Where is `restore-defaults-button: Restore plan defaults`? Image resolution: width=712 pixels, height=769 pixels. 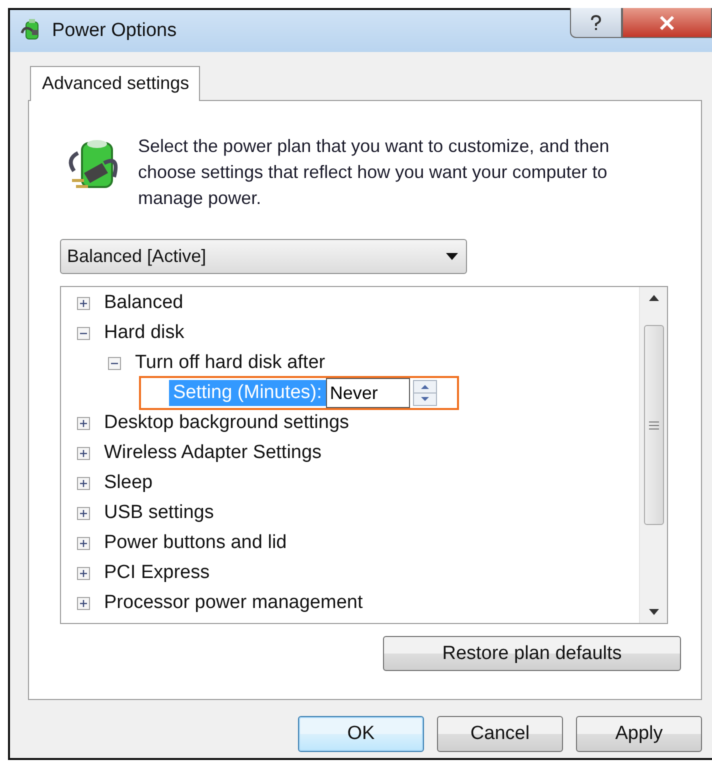 restore-defaults-button: Restore plan defaults is located at coordinates (532, 653).